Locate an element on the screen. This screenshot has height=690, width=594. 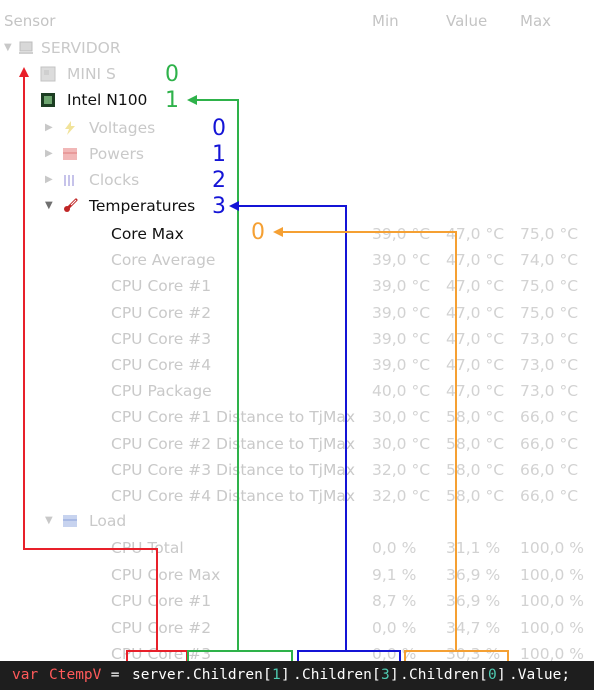
voltage-icon is located at coordinates (70, 128).